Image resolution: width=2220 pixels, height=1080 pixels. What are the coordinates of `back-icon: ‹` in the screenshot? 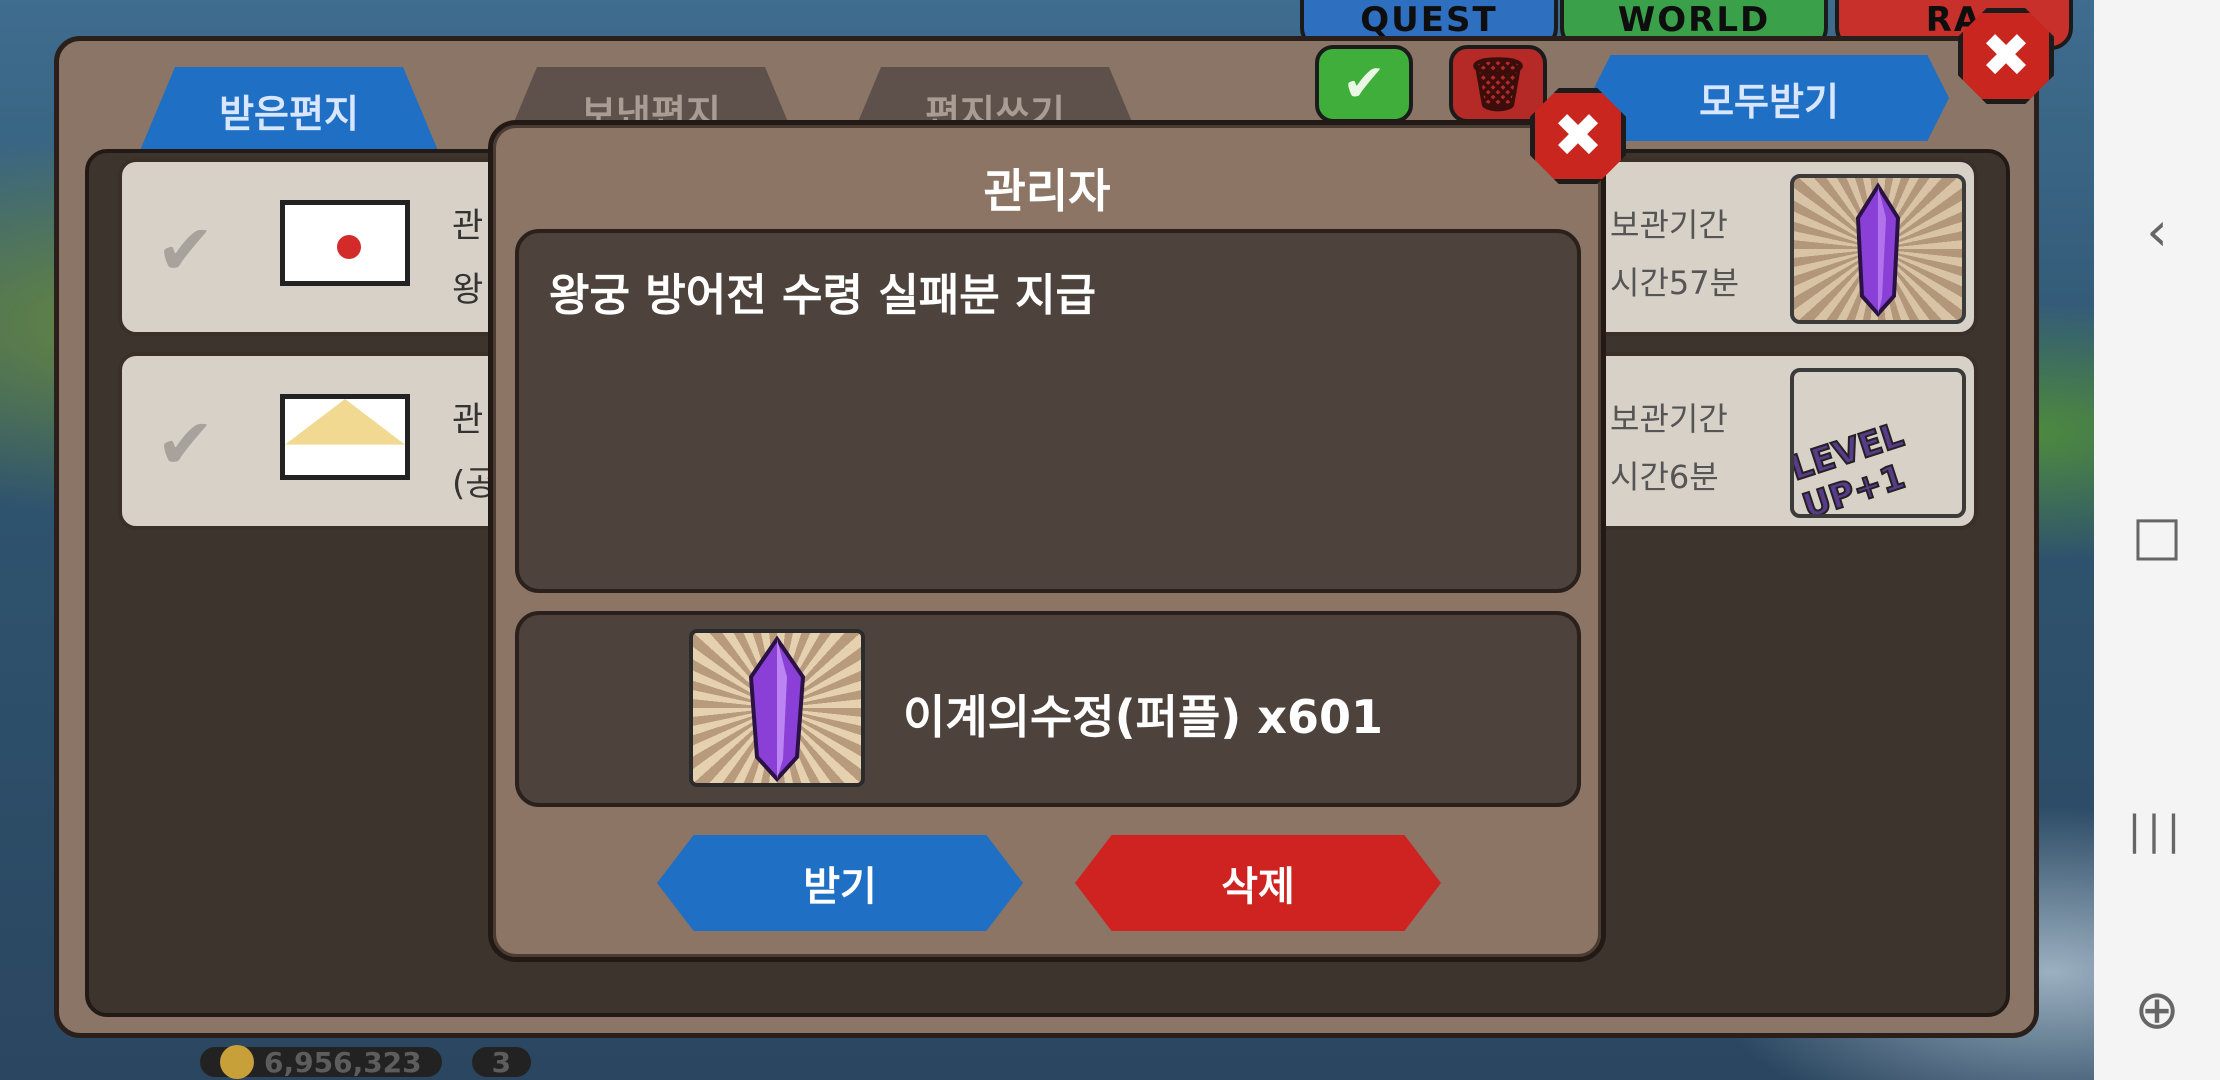 It's located at (2157, 231).